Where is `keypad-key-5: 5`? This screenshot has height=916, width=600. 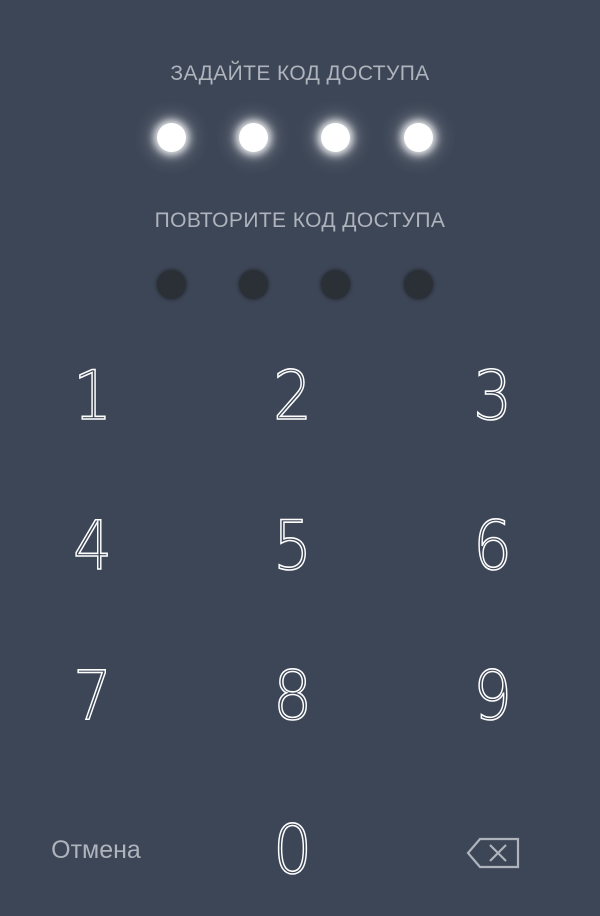
keypad-key-5: 5 is located at coordinates (293, 547).